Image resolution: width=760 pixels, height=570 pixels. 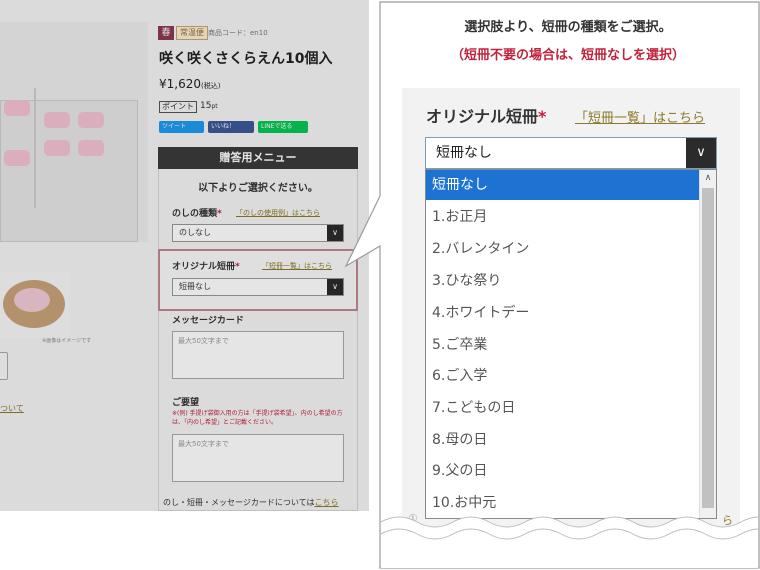 What do you see at coordinates (567, 55) in the screenshot?
I see `instruction-line-2: （短冊不要の場合は、短冊なしを選択）` at bounding box center [567, 55].